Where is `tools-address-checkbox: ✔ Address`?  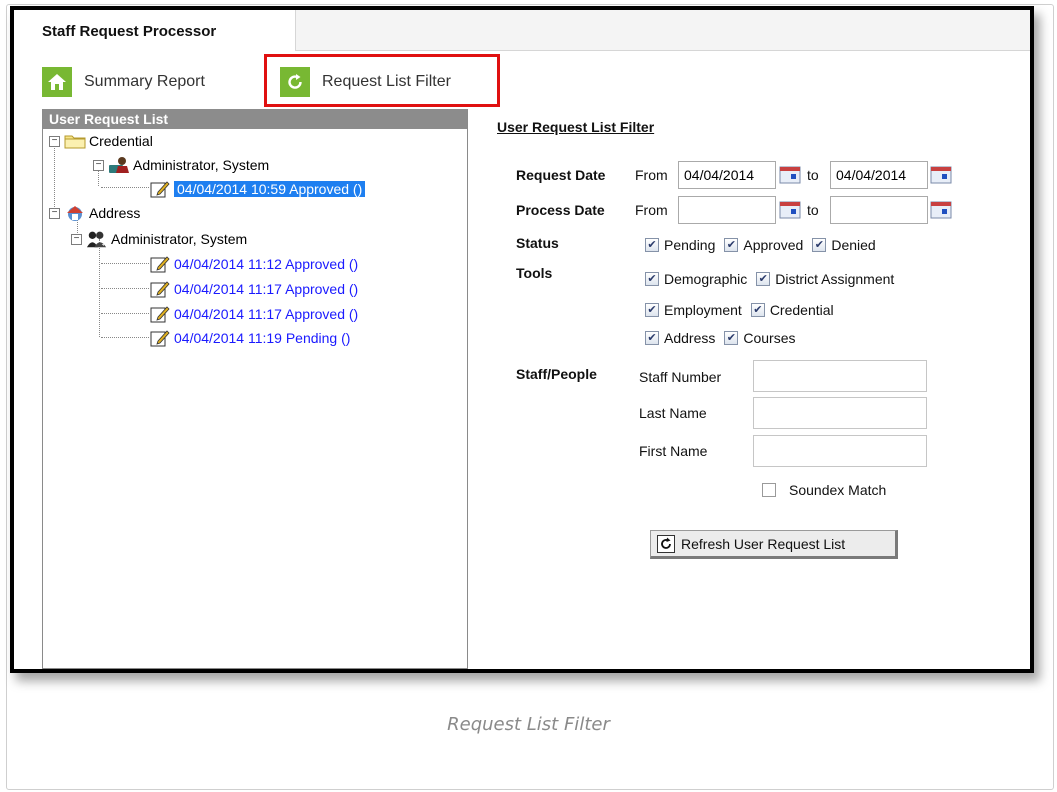 tools-address-checkbox: ✔ Address is located at coordinates (680, 338).